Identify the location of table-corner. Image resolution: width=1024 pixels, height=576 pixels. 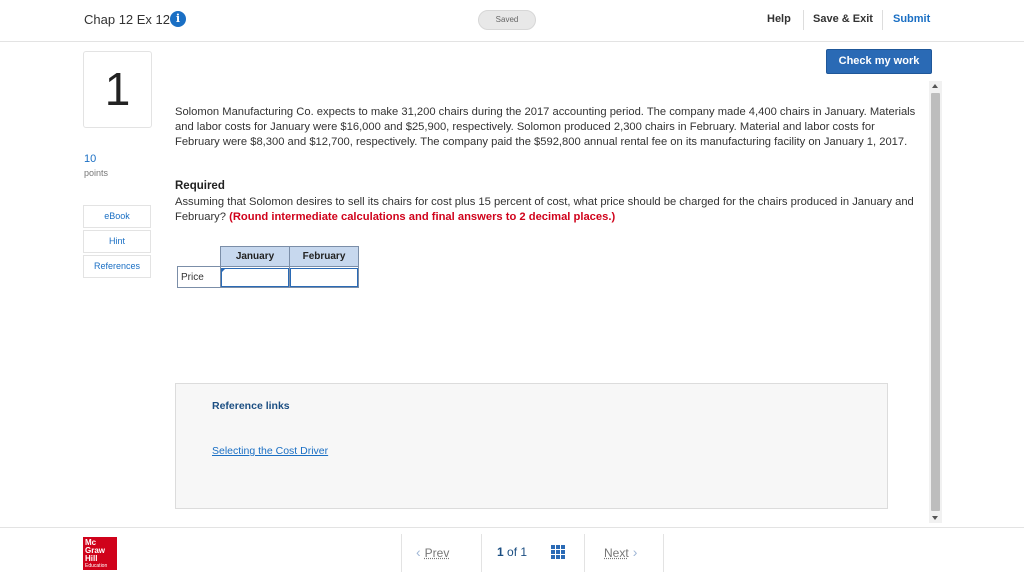
(199, 256).